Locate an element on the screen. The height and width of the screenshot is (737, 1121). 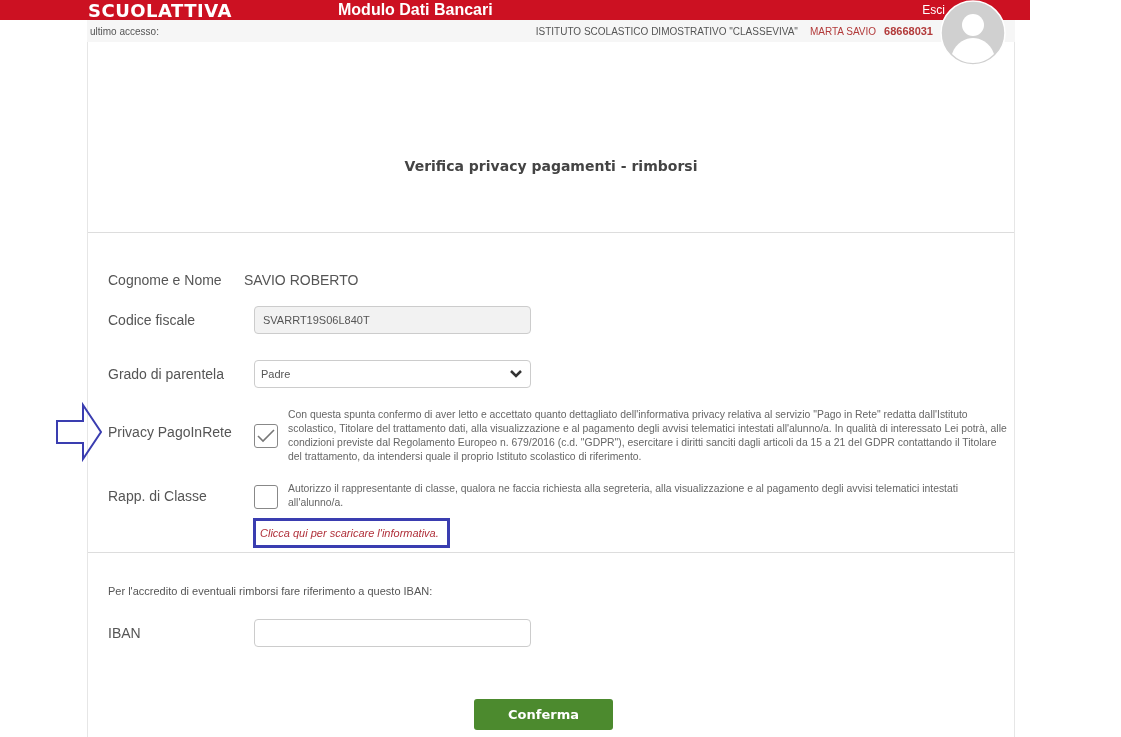
page-title: Modulo Dati Bancari is located at coordinates (416, 10).